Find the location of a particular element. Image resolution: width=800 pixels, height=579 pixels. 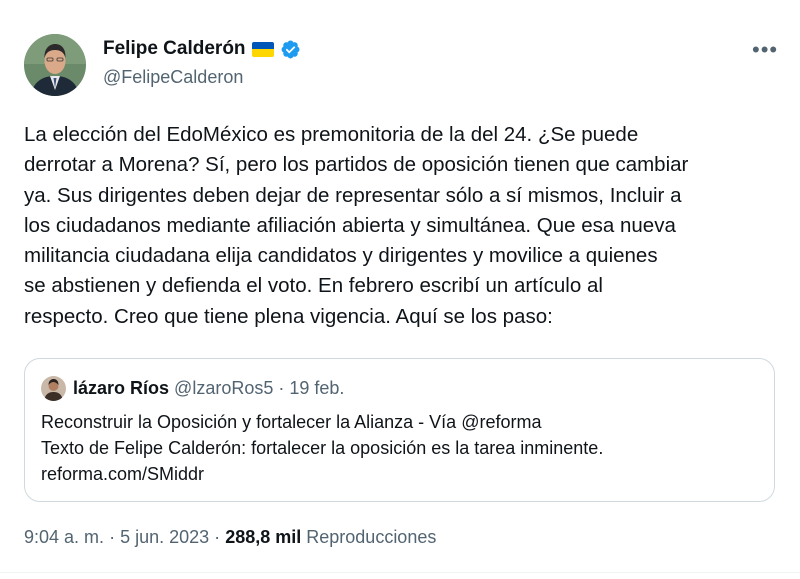

tweet-time: 9:04 a. m. is located at coordinates (64, 537).